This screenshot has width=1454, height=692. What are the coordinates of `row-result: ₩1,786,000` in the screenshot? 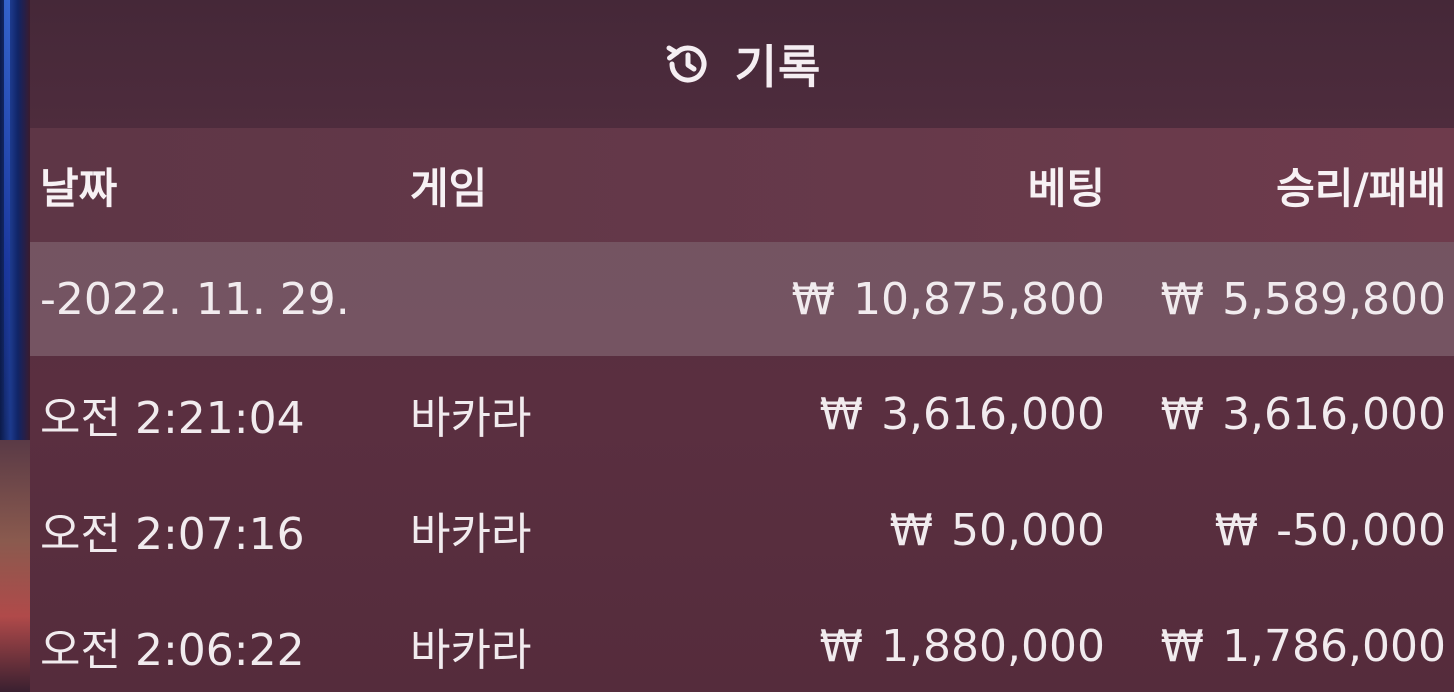 It's located at (1279, 646).